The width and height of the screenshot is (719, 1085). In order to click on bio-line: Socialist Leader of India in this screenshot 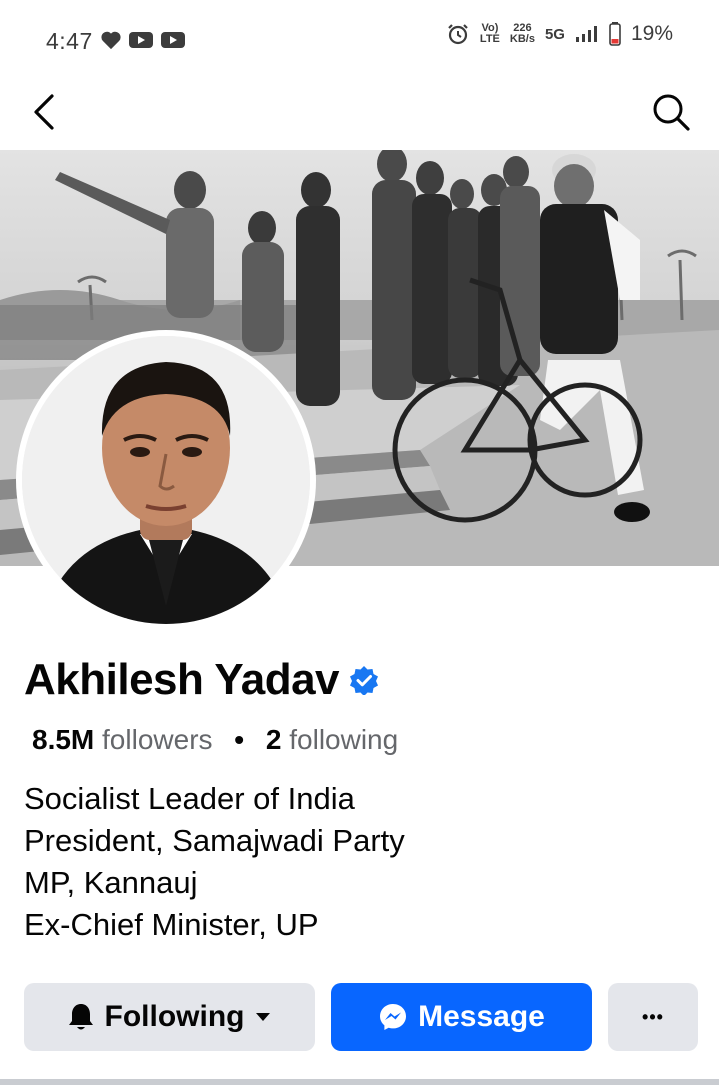, I will do `click(189, 798)`.